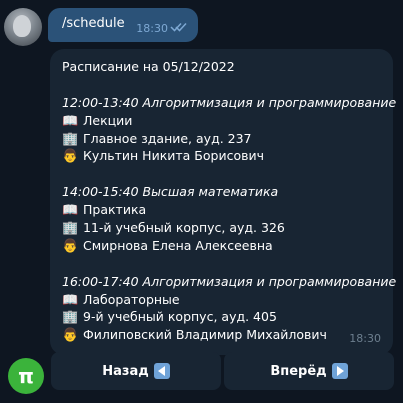 This screenshot has width=403, height=403. What do you see at coordinates (93, 23) in the screenshot?
I see `outgoing-message-text: /schedule` at bounding box center [93, 23].